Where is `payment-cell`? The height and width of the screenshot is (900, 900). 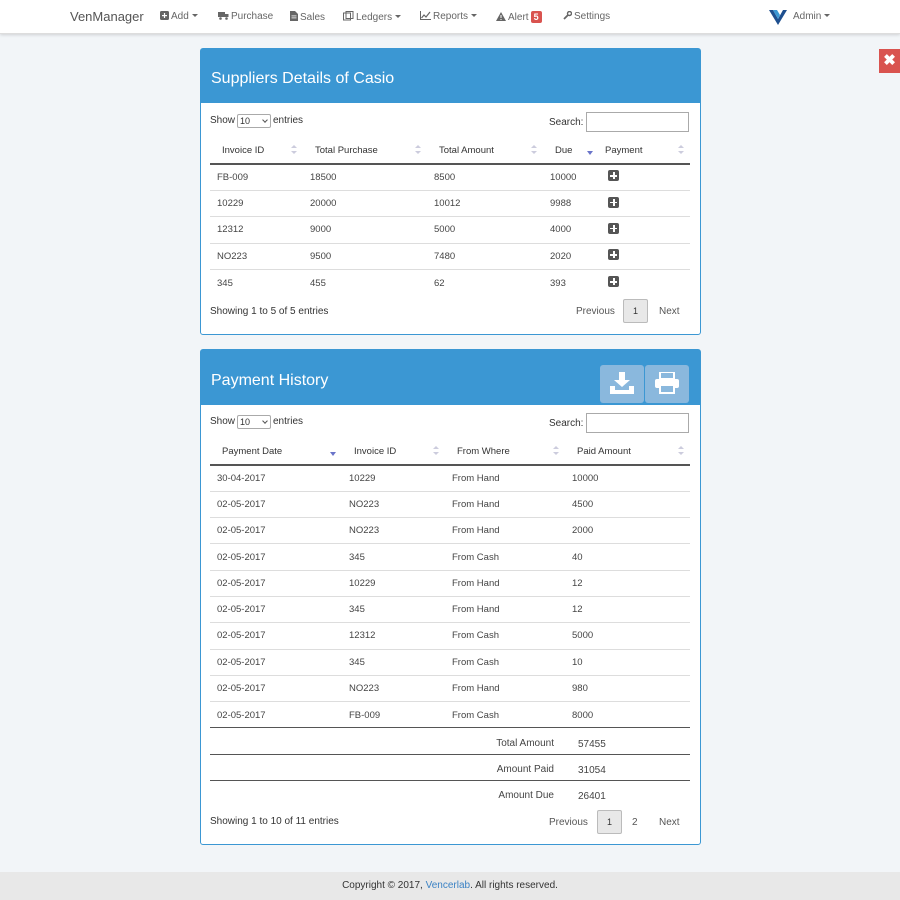 payment-cell is located at coordinates (644, 177).